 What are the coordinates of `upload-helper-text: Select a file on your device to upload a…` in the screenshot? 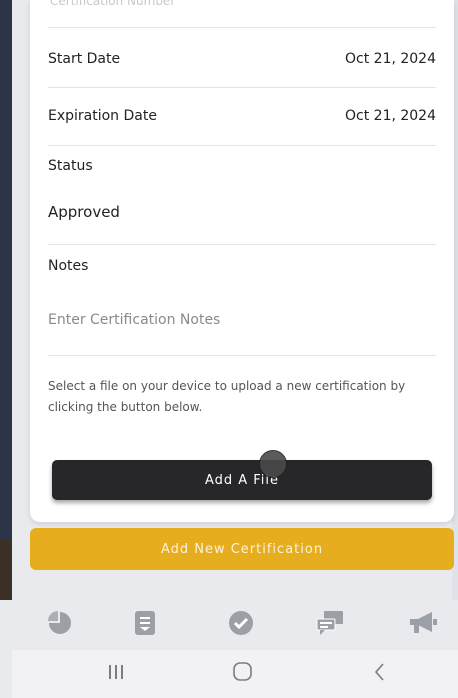 It's located at (227, 396).